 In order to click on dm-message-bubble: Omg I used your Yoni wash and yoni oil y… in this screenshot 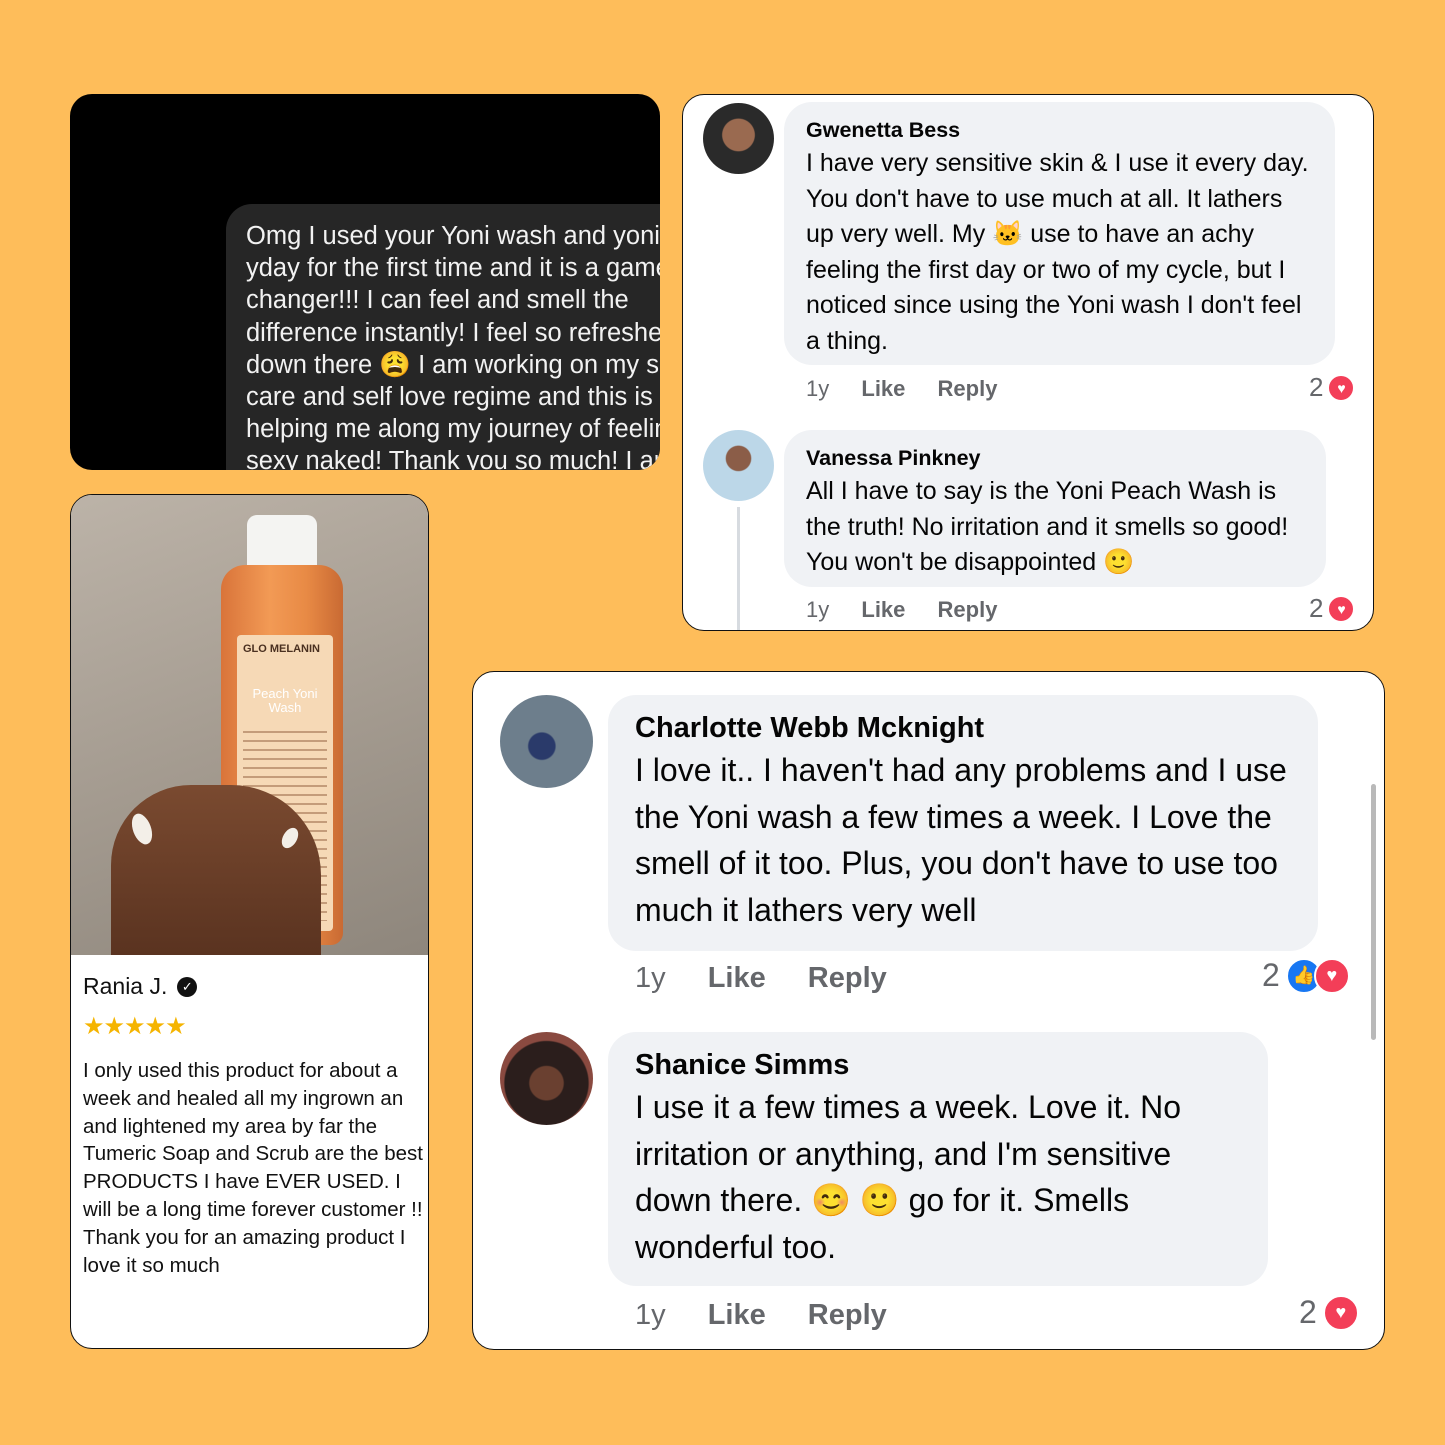, I will do `click(443, 337)`.